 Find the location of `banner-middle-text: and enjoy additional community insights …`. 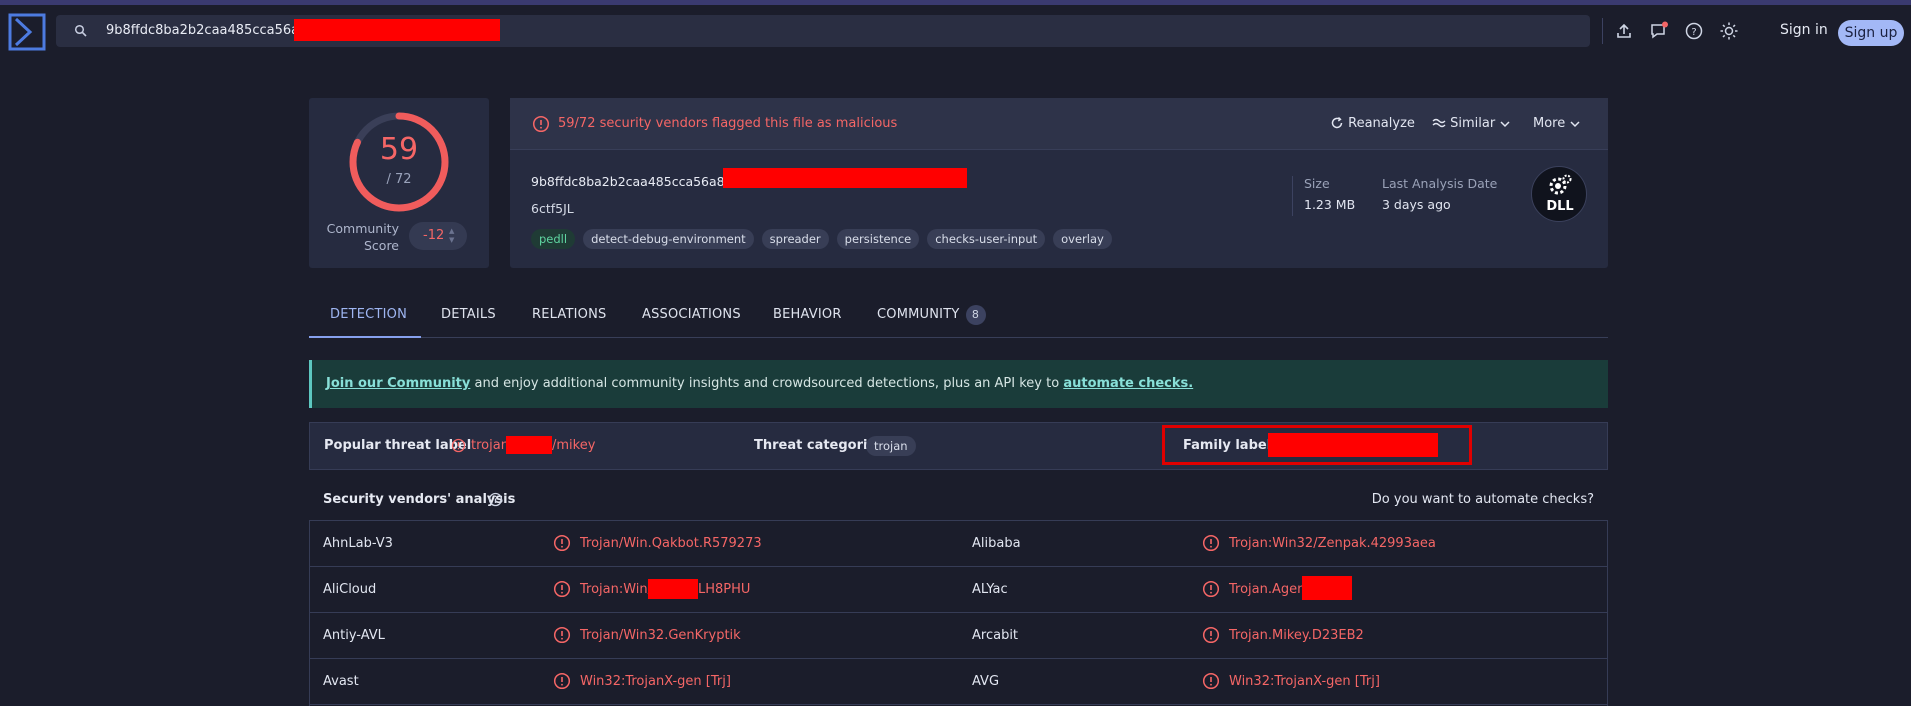

banner-middle-text: and enjoy additional community insights … is located at coordinates (767, 383).